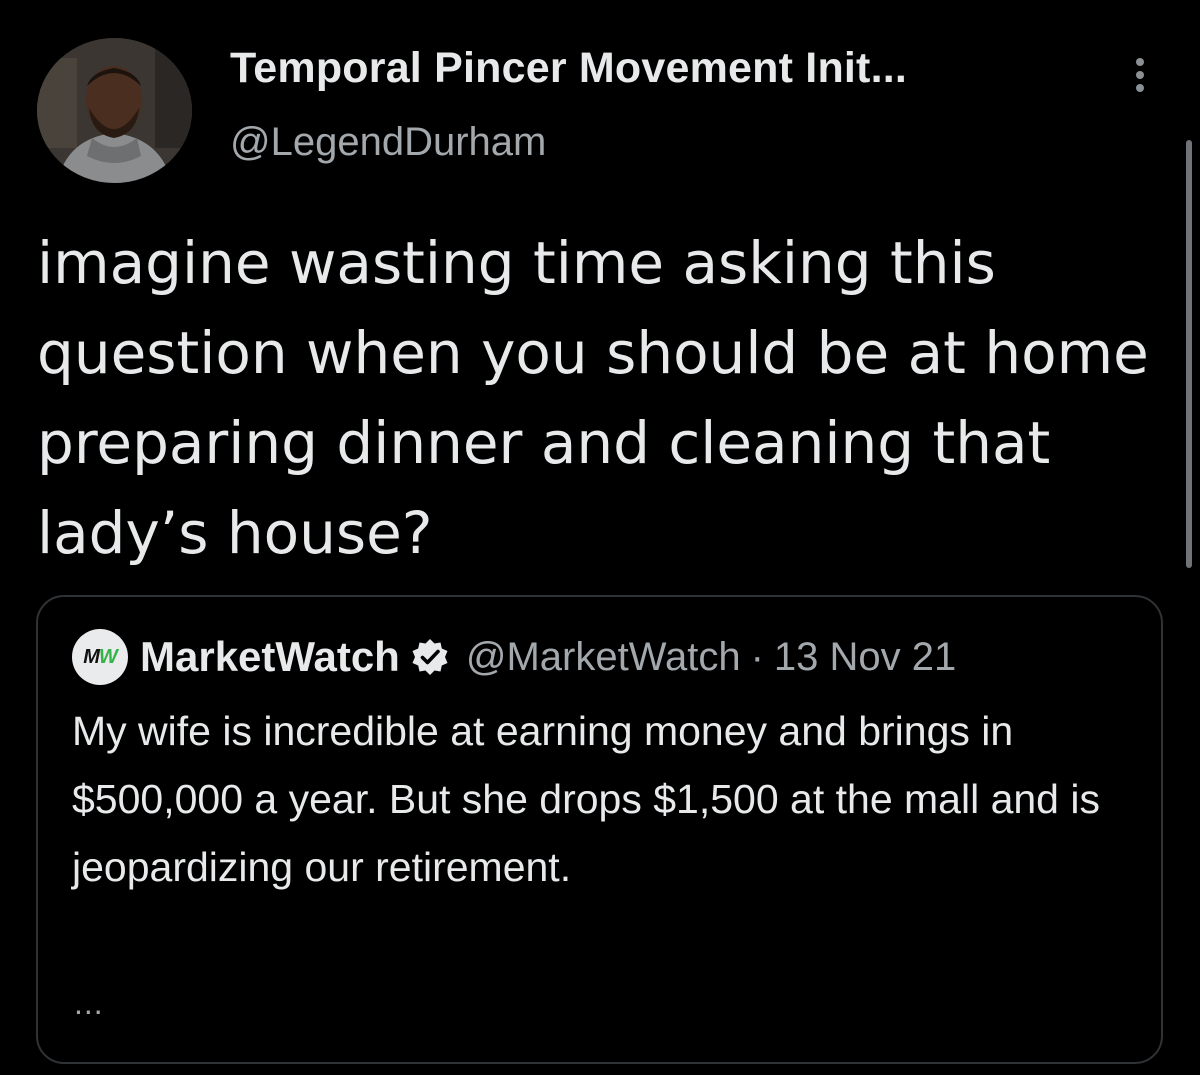  I want to click on marketwatch-avatar: MW, so click(100, 657).